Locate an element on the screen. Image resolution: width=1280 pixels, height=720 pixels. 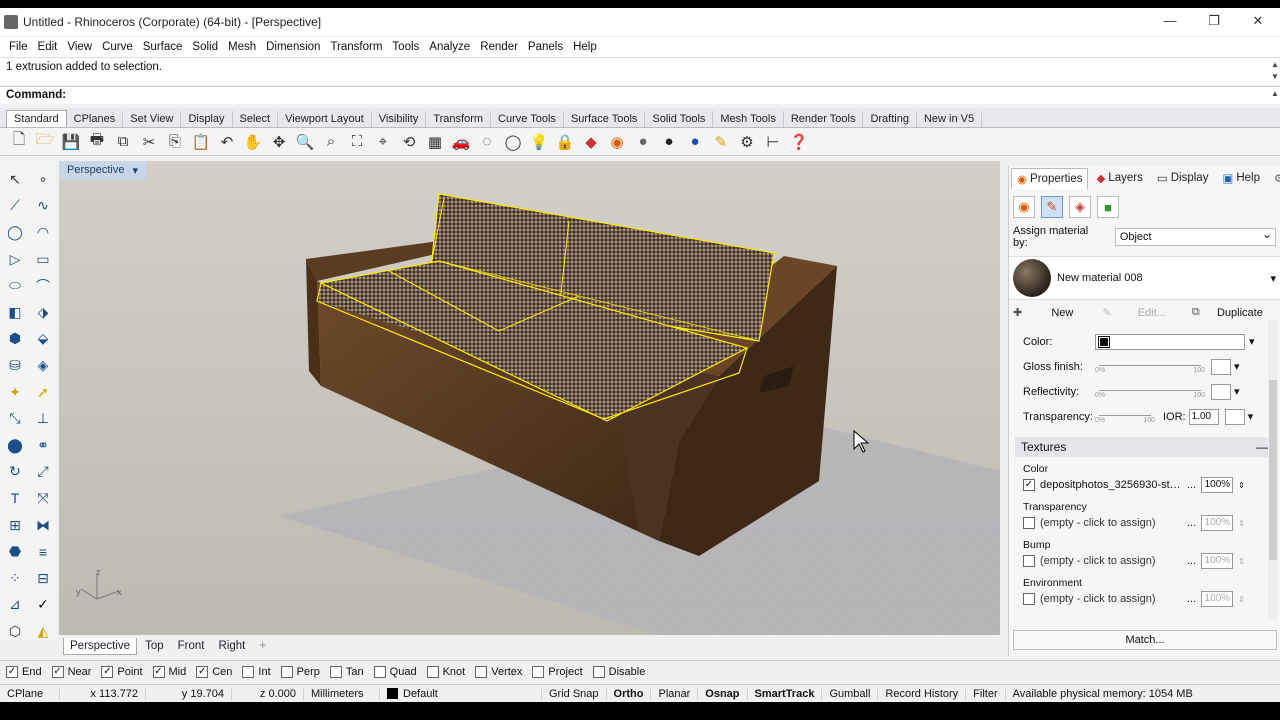
menu-file: File is located at coordinates (18, 47).